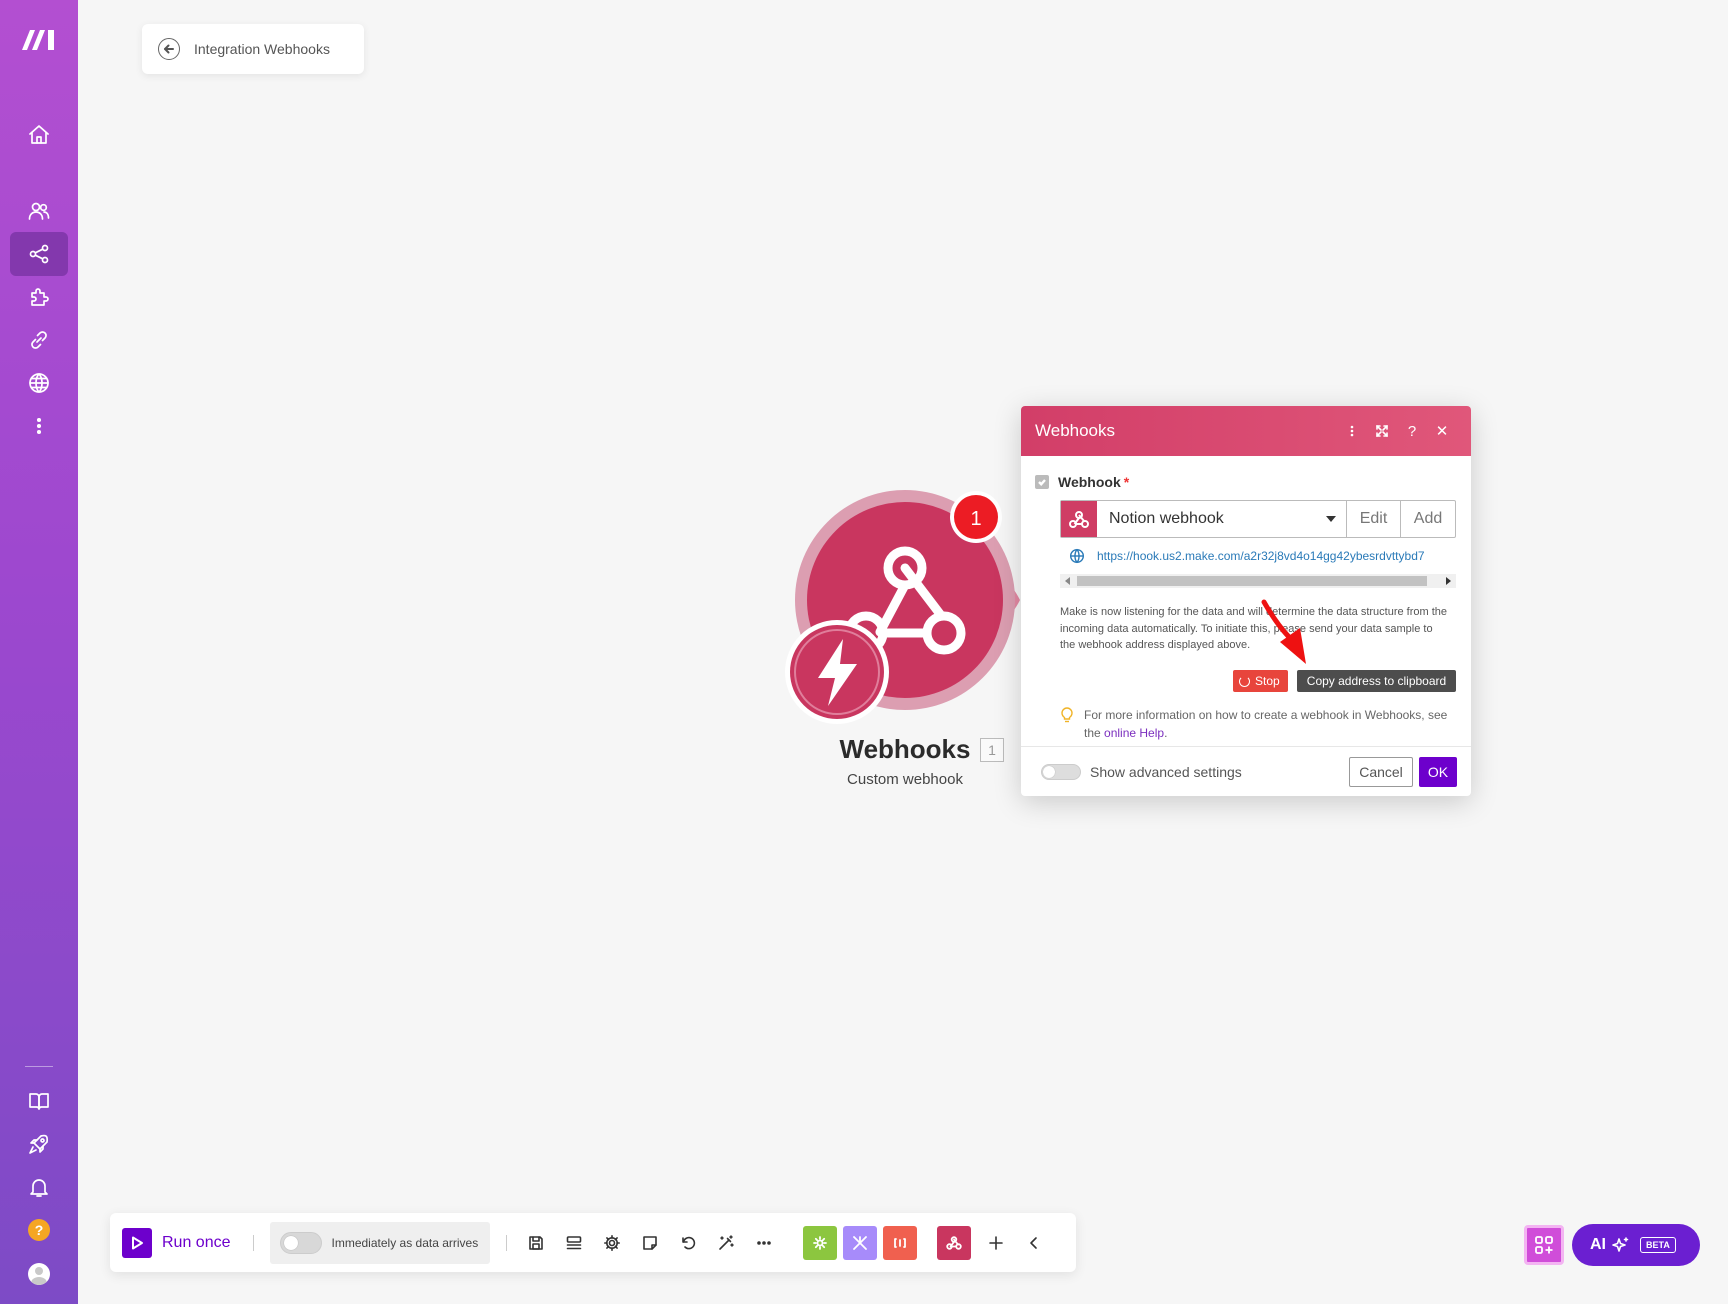 The width and height of the screenshot is (1728, 1304). I want to click on field-label-text: Webhook, so click(1089, 482).